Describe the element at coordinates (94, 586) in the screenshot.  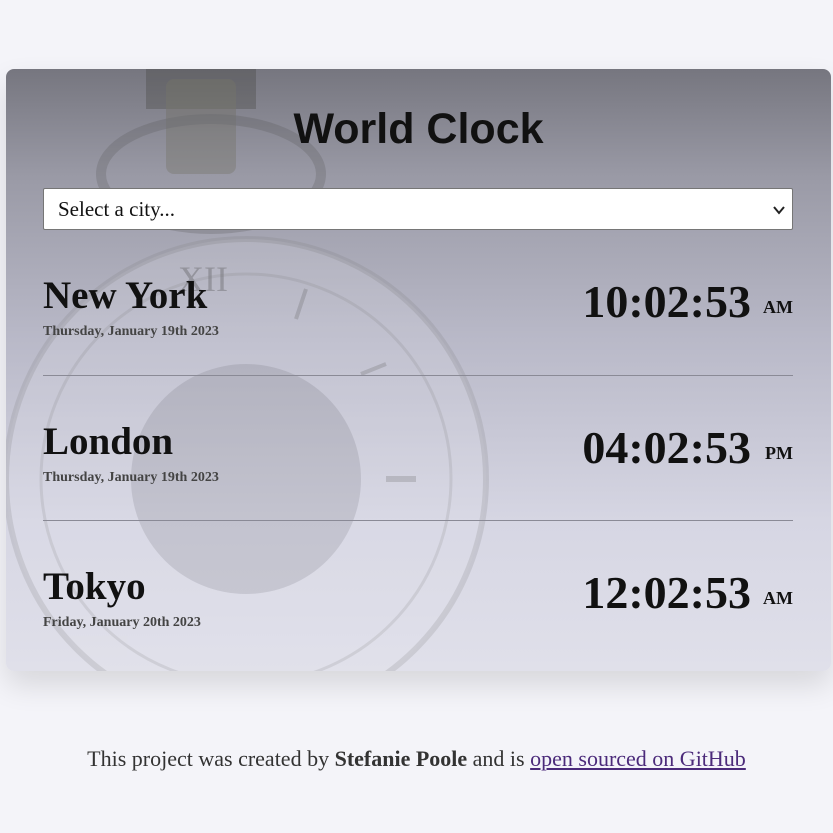
I see `city-name: Tokyo` at that location.